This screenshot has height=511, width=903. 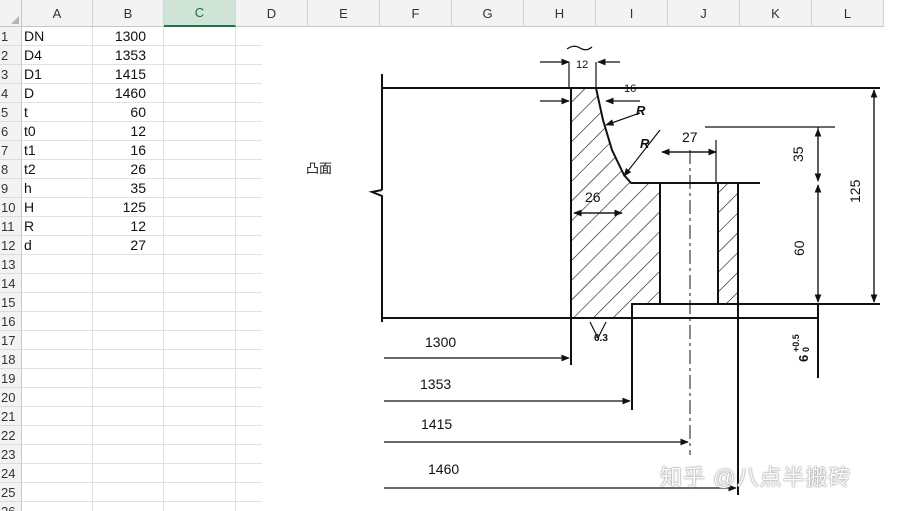 I want to click on cell-a1: DN, so click(x=58, y=36).